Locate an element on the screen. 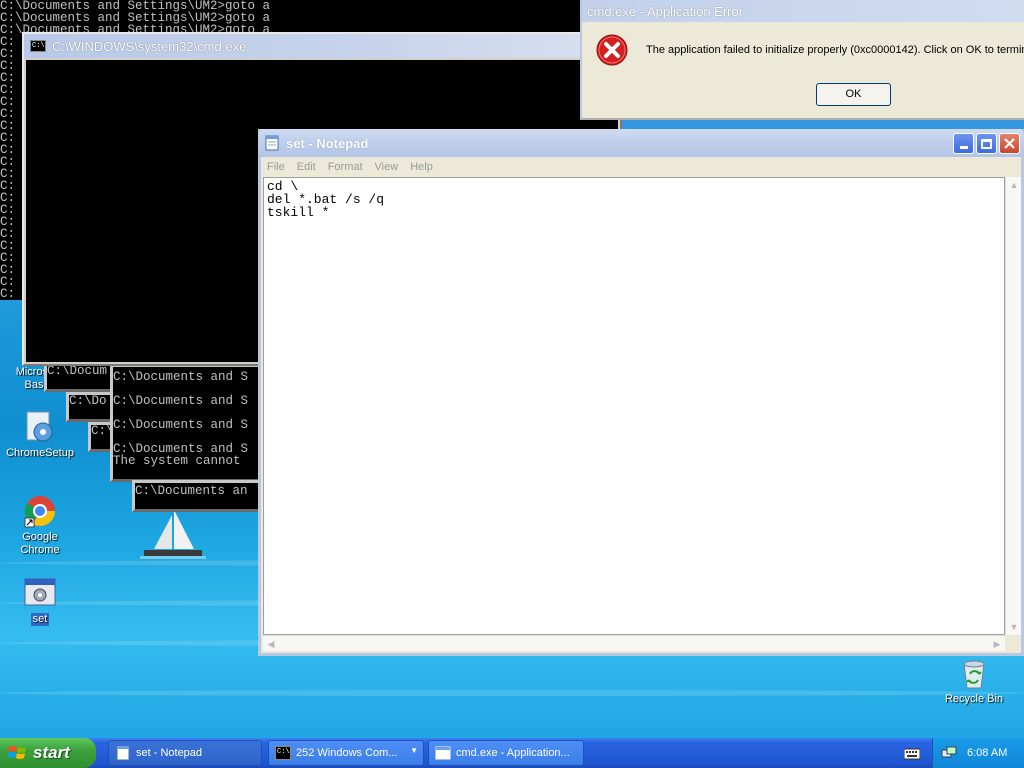  scroll-right-icon: ▶ is located at coordinates (997, 644).